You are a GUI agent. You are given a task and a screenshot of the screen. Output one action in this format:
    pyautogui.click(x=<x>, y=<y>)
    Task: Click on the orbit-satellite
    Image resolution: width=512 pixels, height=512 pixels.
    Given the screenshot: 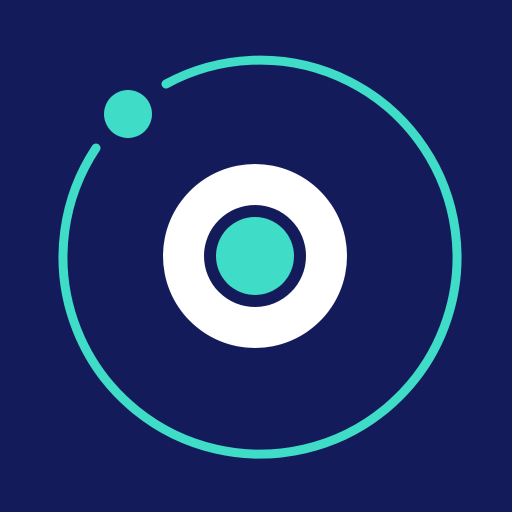 What is the action you would take?
    pyautogui.click(x=128, y=114)
    